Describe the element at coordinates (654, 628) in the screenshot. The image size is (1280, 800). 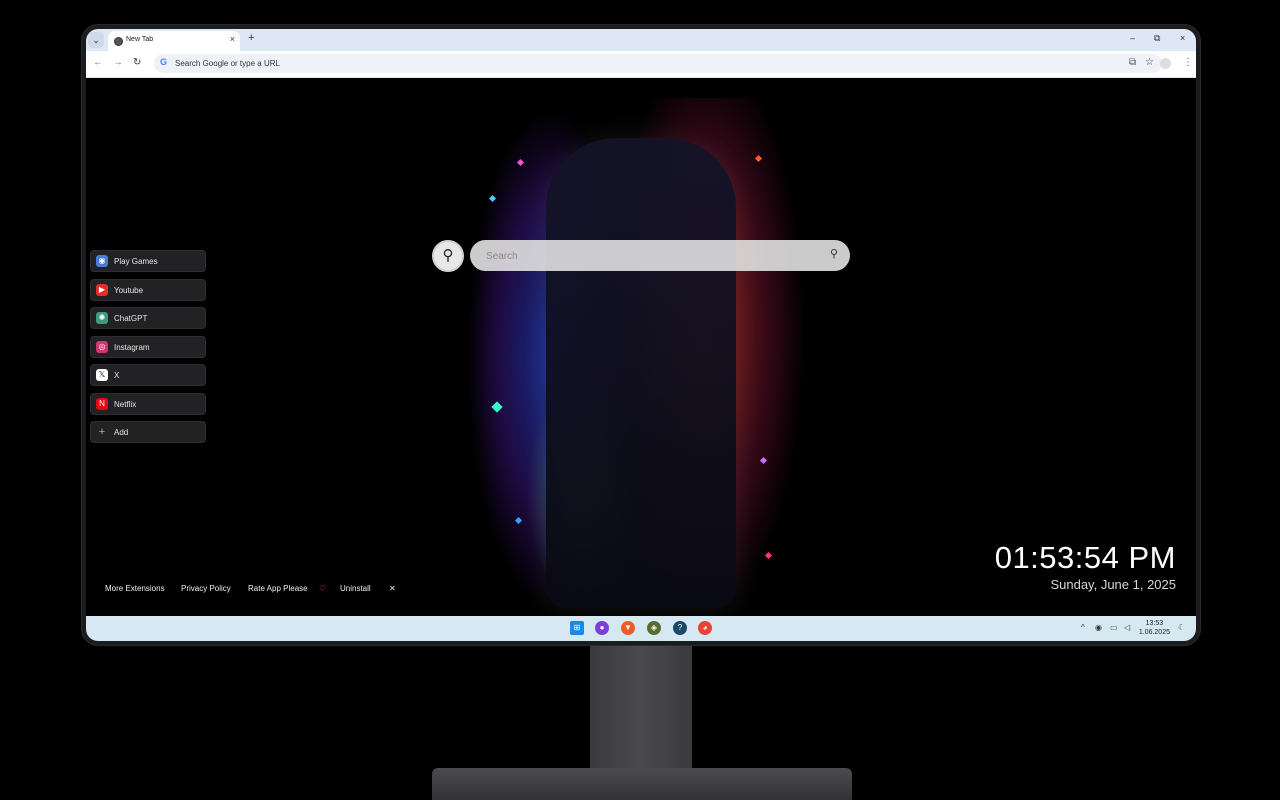
I see `game-app-icon: ◈` at that location.